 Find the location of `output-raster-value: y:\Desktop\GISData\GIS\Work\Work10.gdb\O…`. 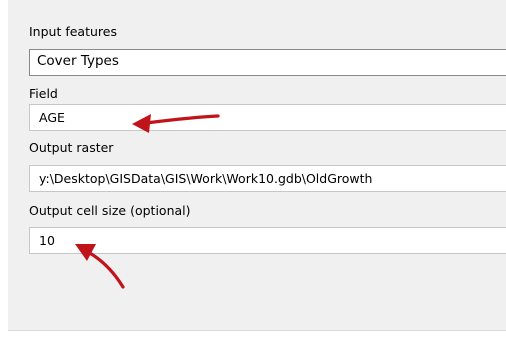

output-raster-value: y:\Desktop\GISData\GIS\Work\Work10.gdb\O… is located at coordinates (206, 178).